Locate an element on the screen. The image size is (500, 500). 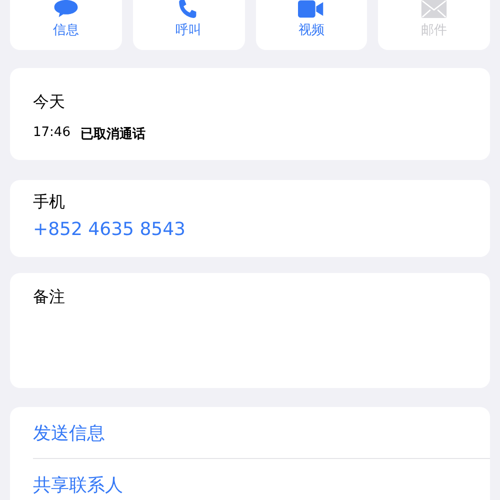
action-button: 呼叫 is located at coordinates (188, 25).